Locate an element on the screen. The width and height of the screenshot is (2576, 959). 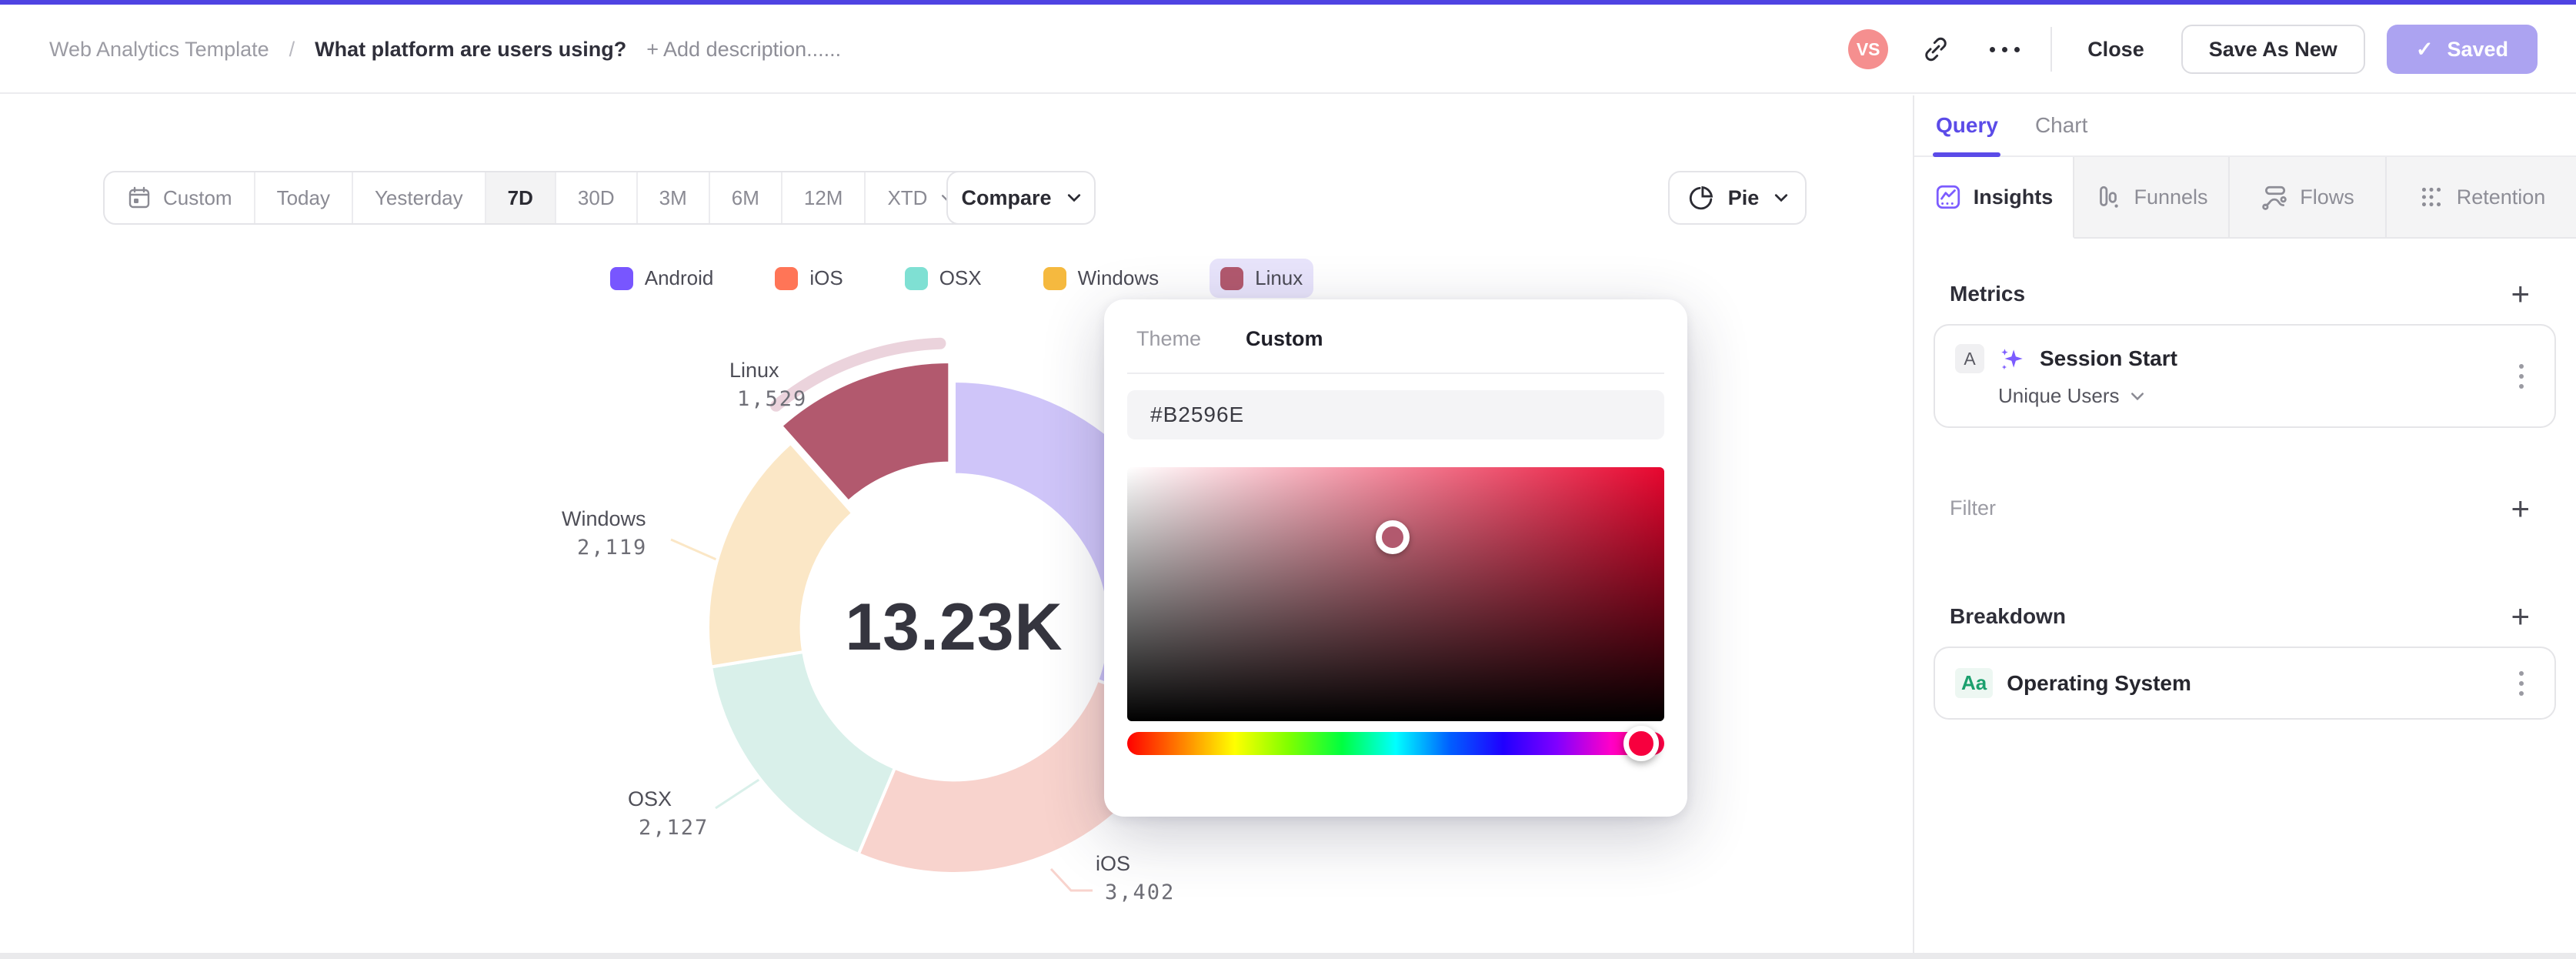
funnels-icon is located at coordinates (2108, 197).